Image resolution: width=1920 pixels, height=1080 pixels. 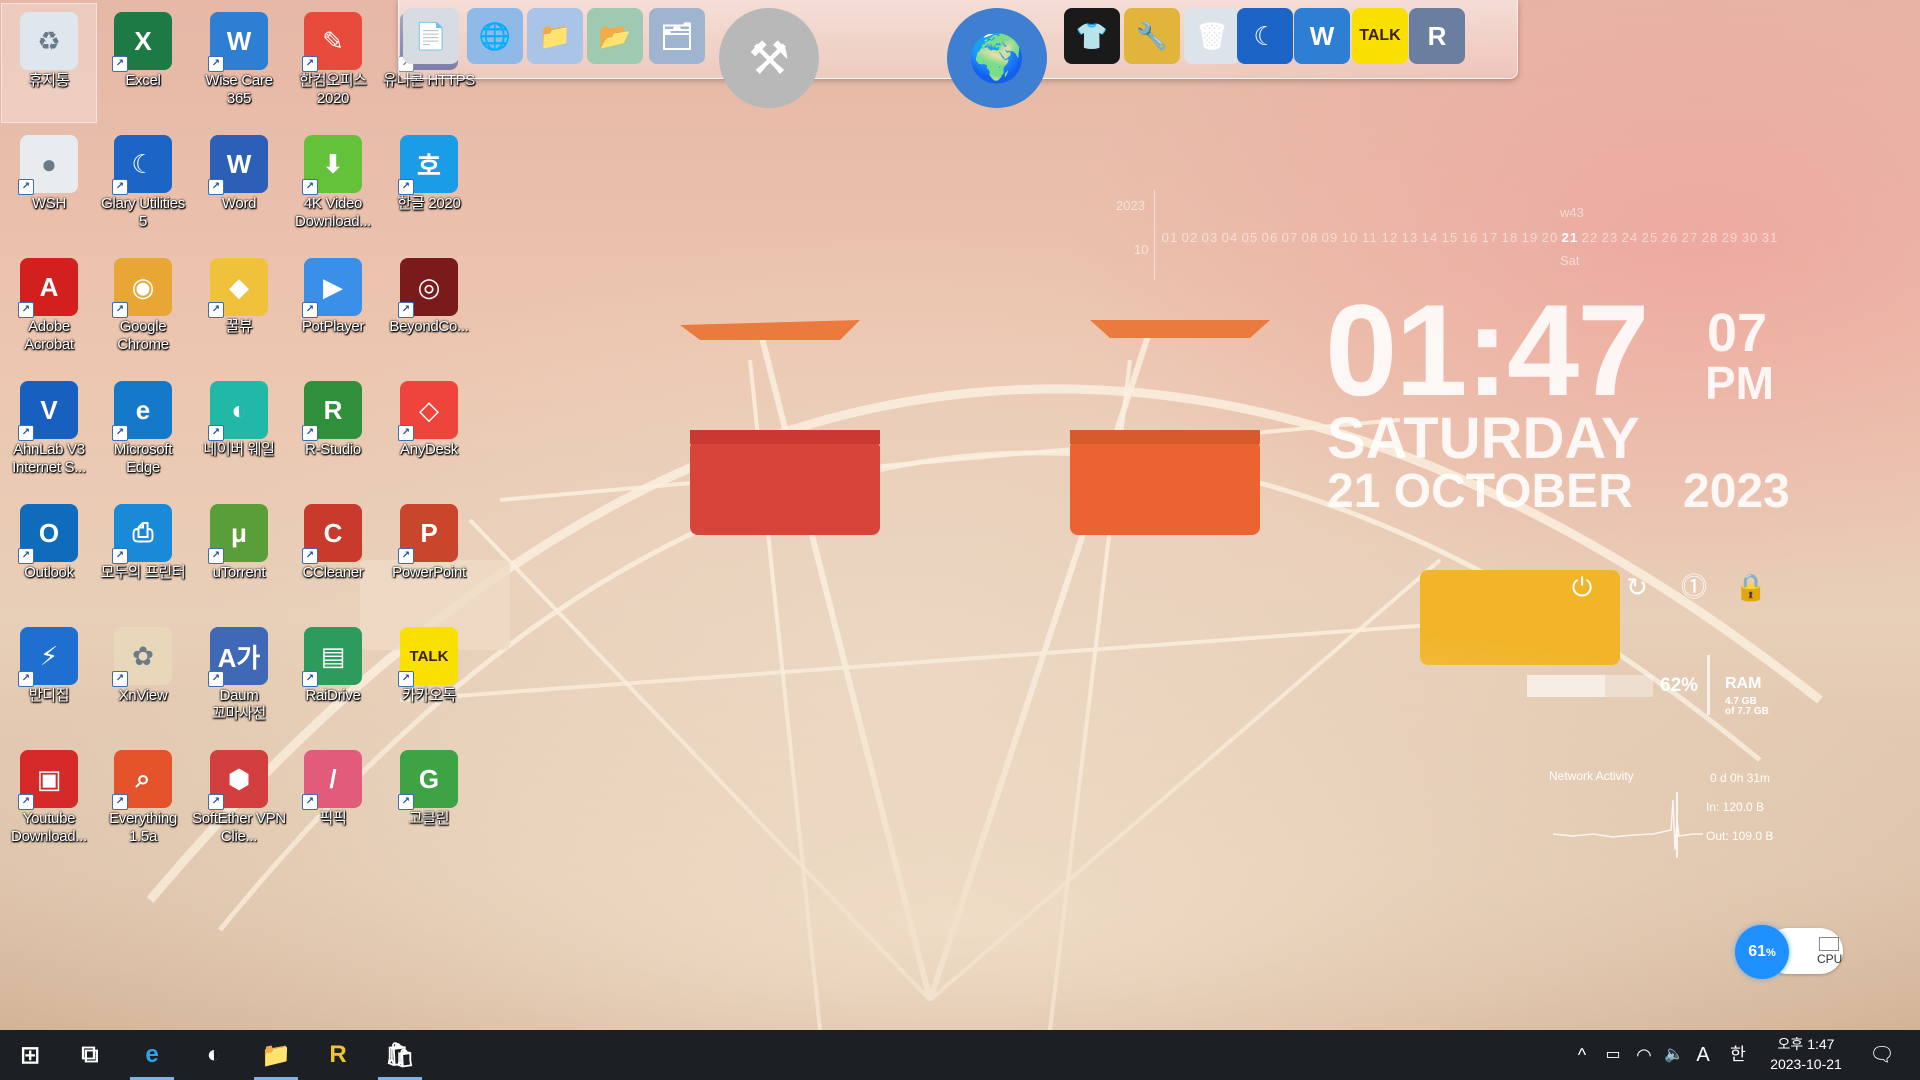 What do you see at coordinates (1628, 825) in the screenshot?
I see `network-graph` at bounding box center [1628, 825].